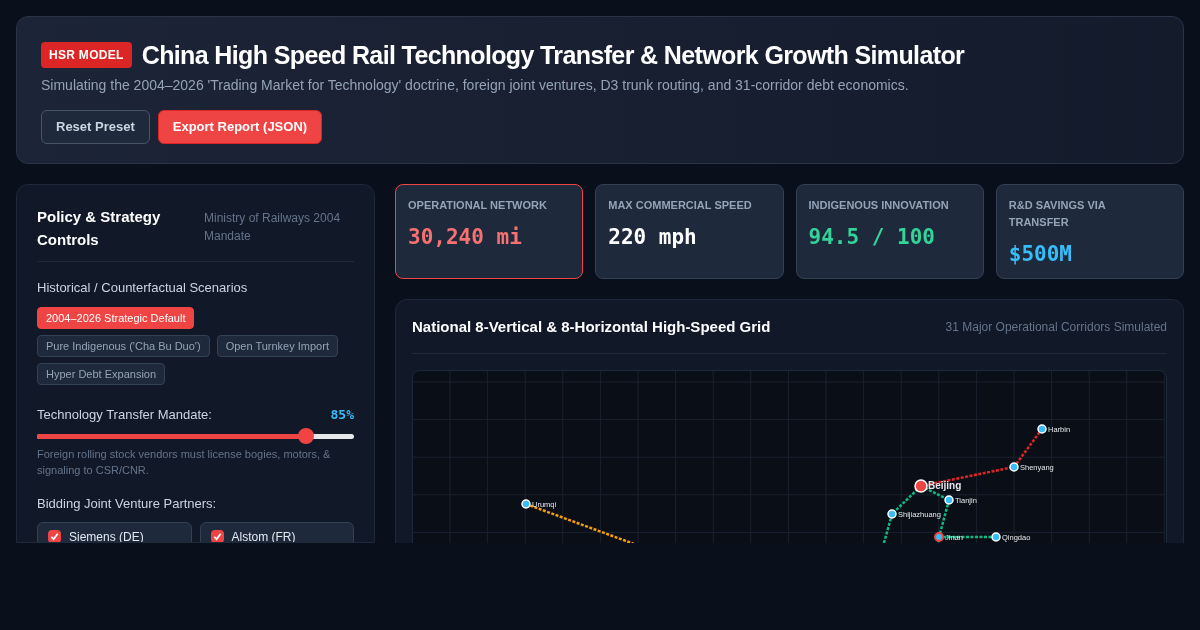  I want to click on stat-value: 94.5 / 100, so click(872, 237).